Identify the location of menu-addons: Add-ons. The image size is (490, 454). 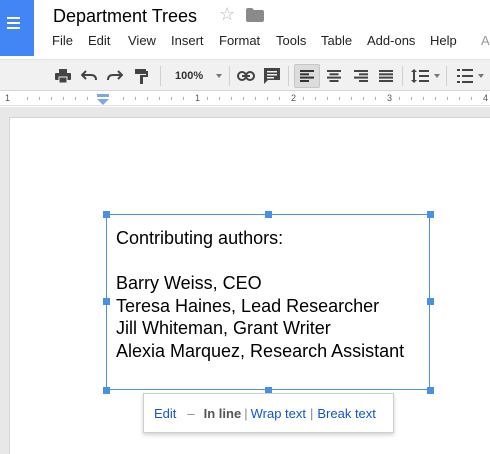
(398, 42).